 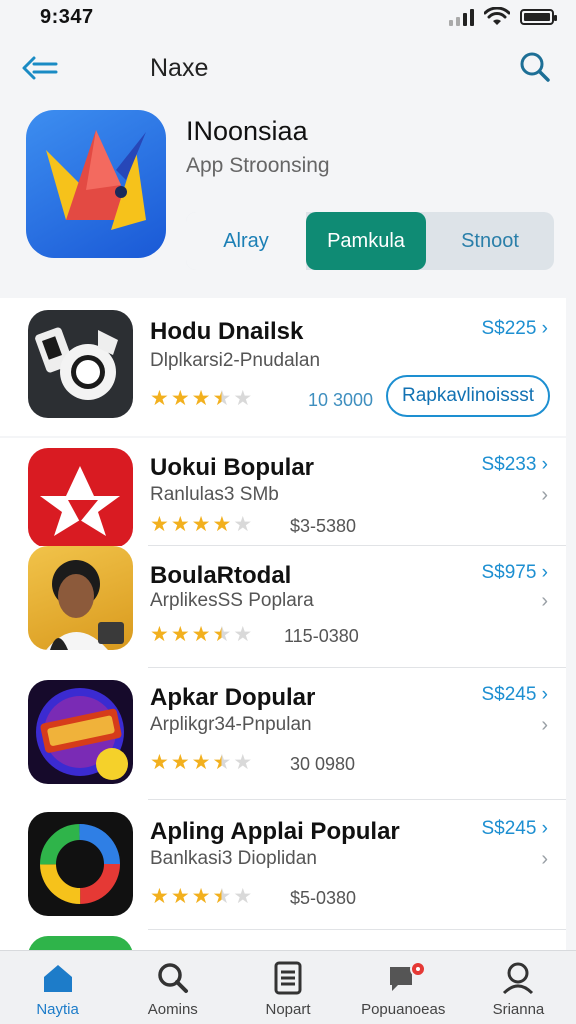 I want to click on segment-stnoot: Stnoot, so click(x=490, y=241).